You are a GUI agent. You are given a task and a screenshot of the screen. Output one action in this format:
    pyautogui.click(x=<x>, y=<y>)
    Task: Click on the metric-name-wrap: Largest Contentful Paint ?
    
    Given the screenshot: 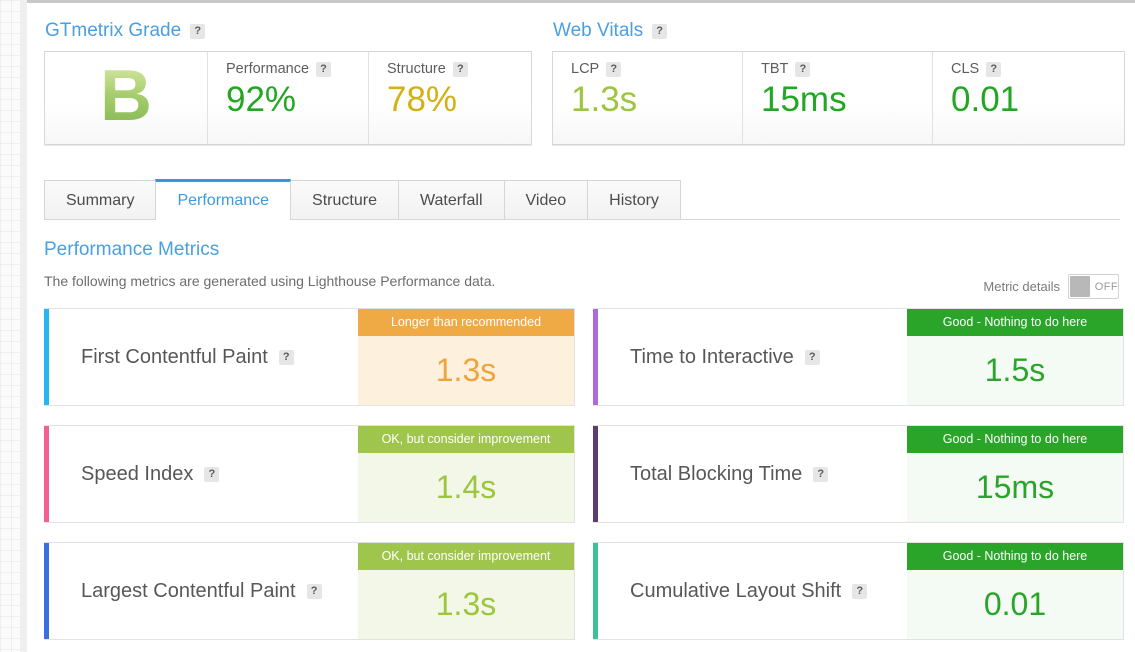 What is the action you would take?
    pyautogui.click(x=203, y=591)
    